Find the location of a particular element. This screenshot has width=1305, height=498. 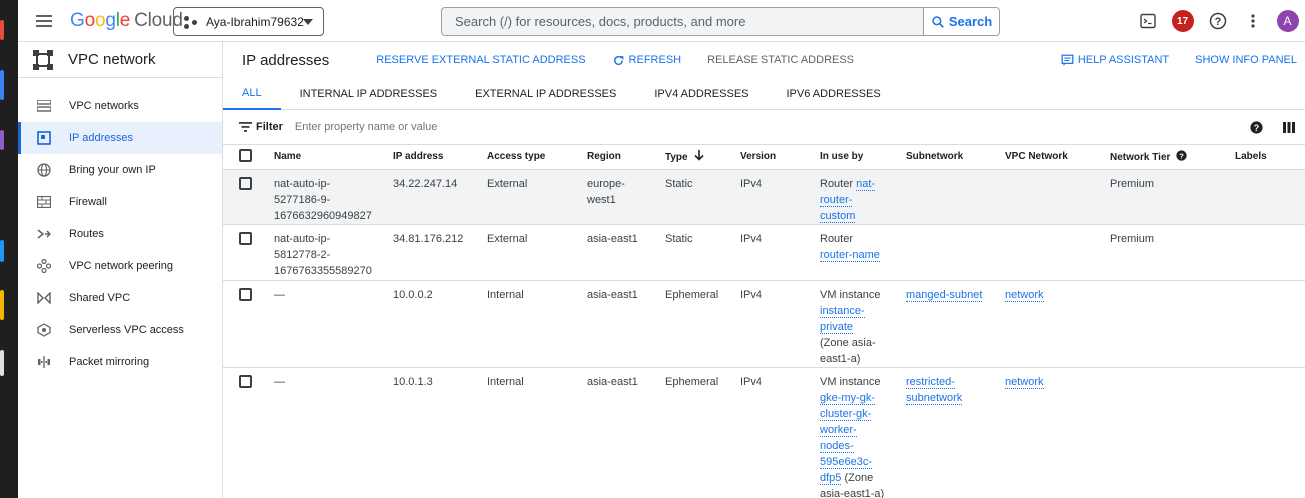

column-header-type: Type is located at coordinates (702, 157).